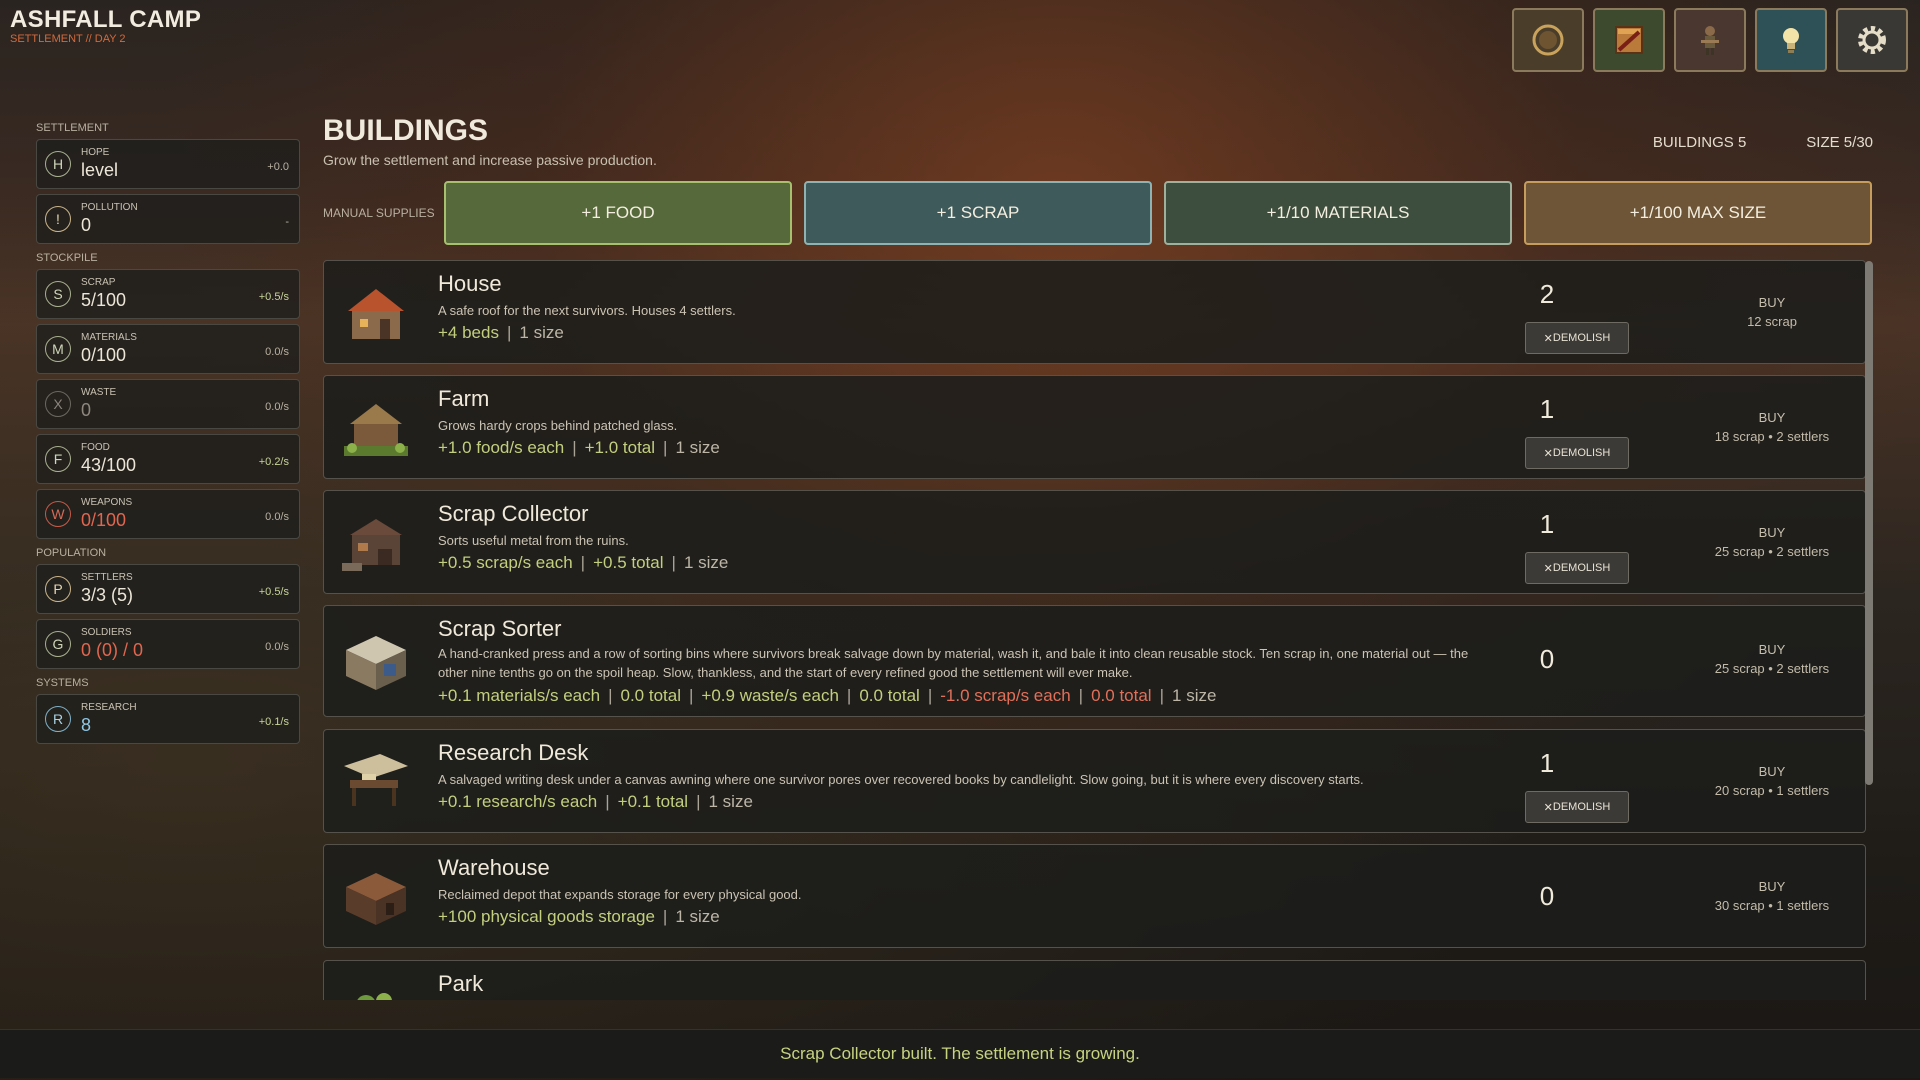 This screenshot has width=1920, height=1080. I want to click on building-name: Scrap Collector, so click(513, 513).